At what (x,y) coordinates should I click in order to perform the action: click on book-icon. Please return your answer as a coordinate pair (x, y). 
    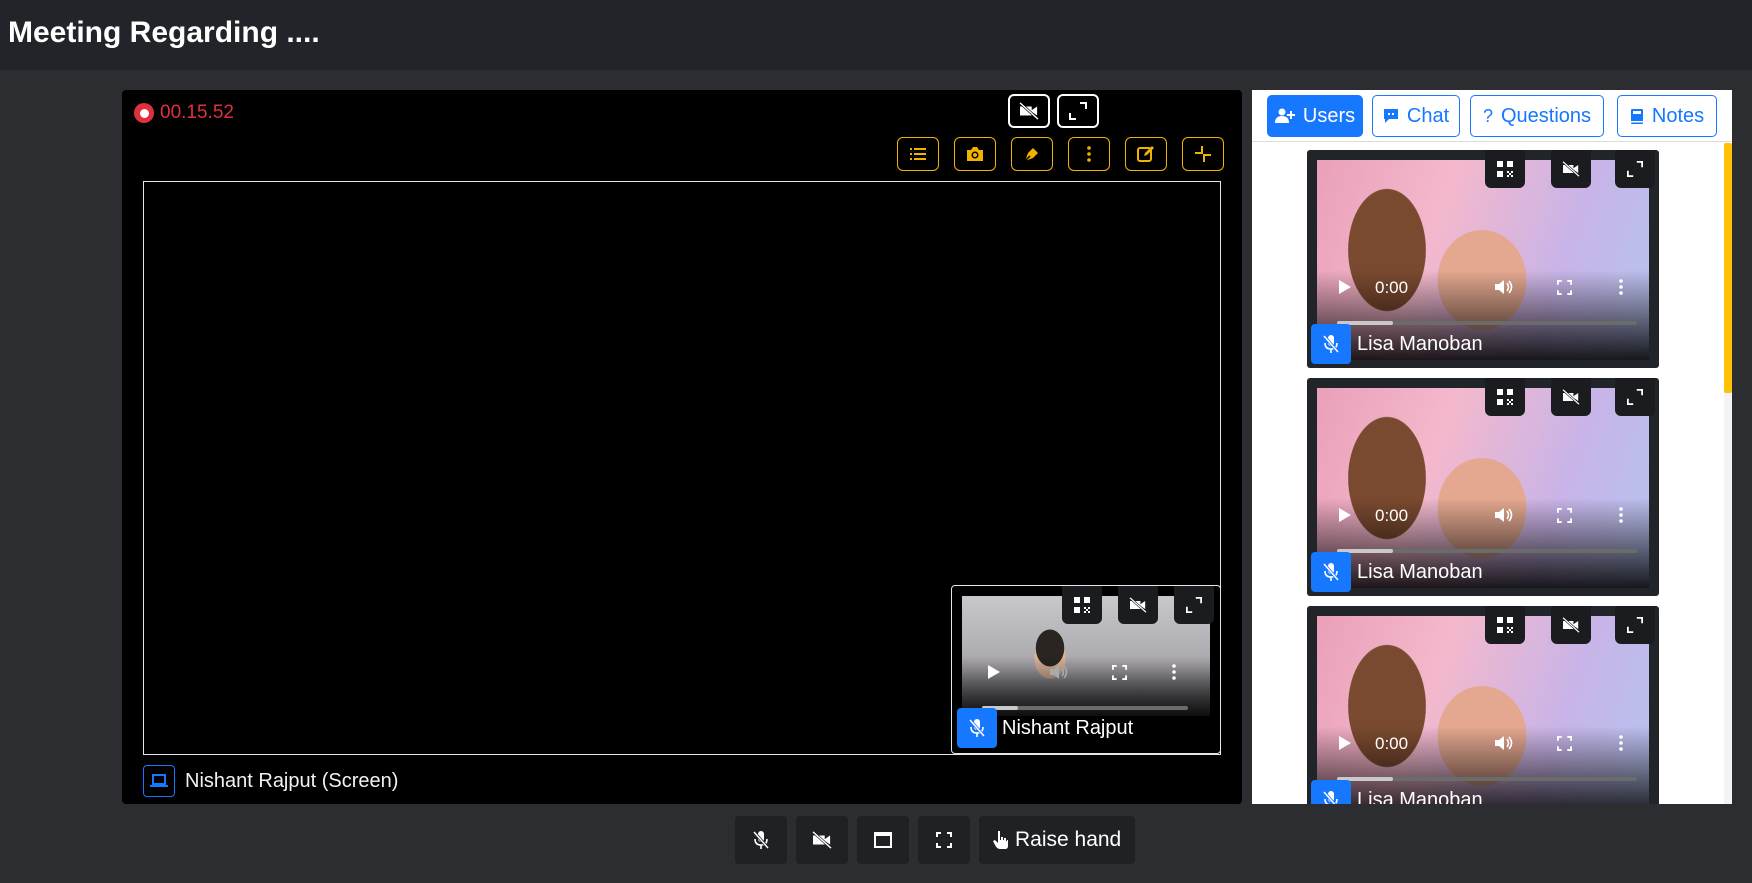
    Looking at the image, I should click on (1636, 116).